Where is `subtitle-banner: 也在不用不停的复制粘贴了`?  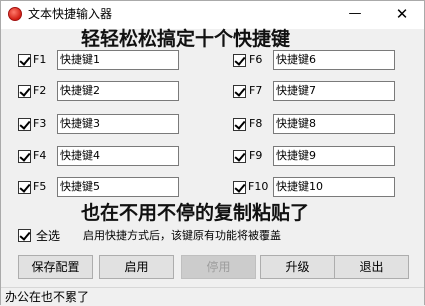
subtitle-banner: 也在不用不停的复制粘贴了 is located at coordinates (195, 213).